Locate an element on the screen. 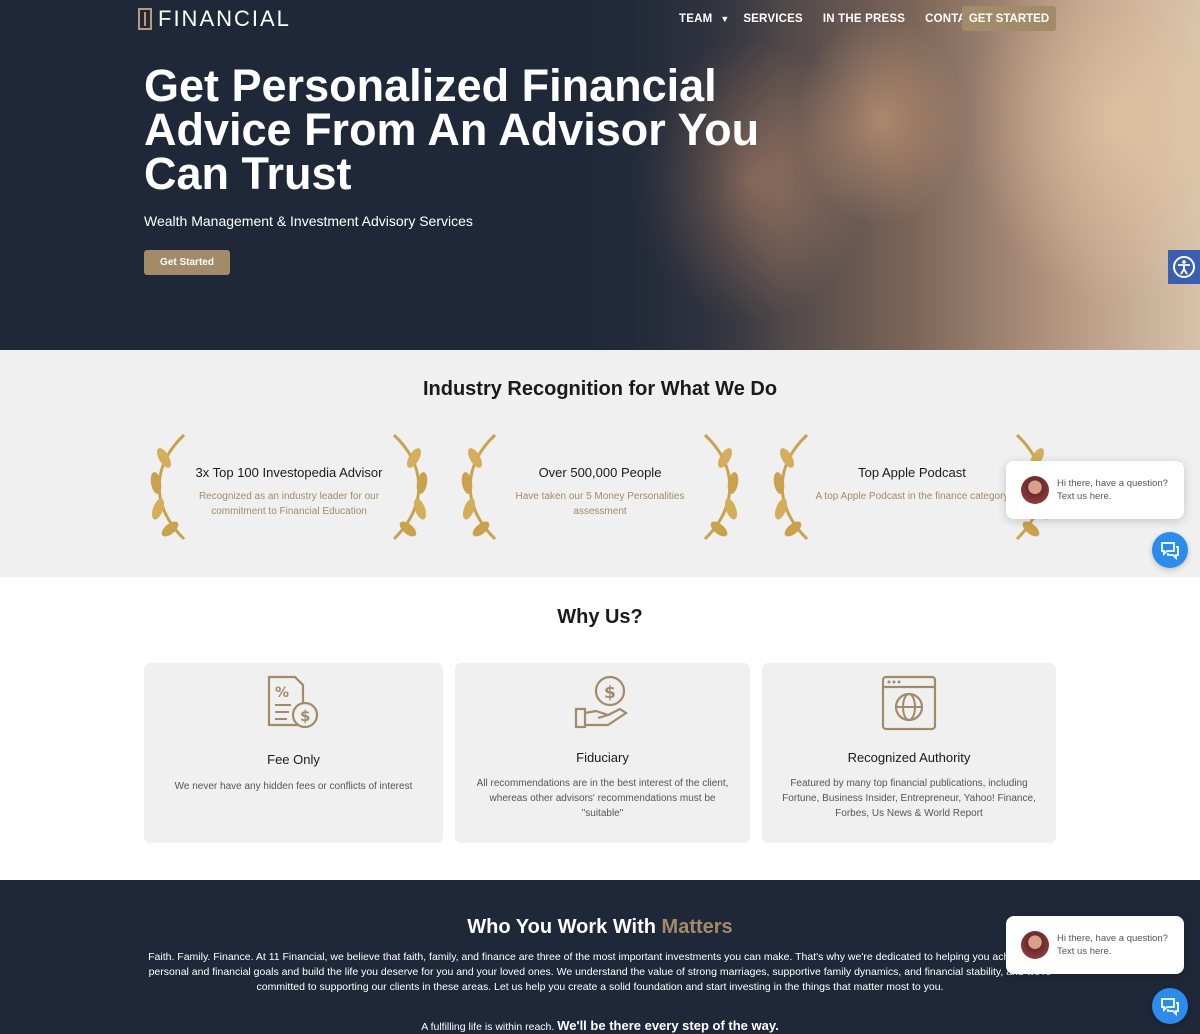  hand-coin-icon: $ is located at coordinates (601, 702).